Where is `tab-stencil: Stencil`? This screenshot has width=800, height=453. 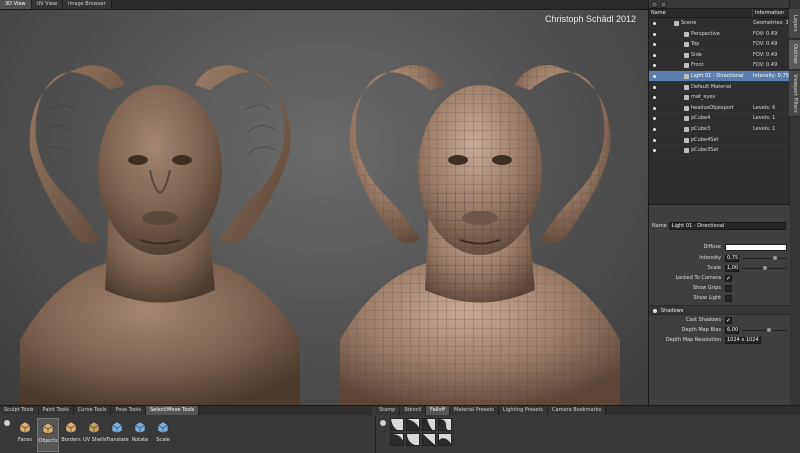
tab-stencil: Stencil is located at coordinates (413, 410).